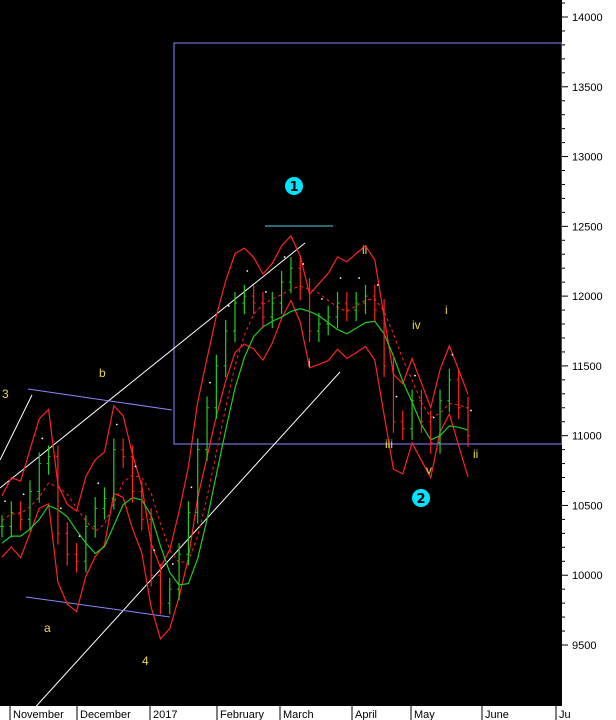 The height and width of the screenshot is (720, 616). I want to click on wave-circle-label: 1, so click(293, 187).